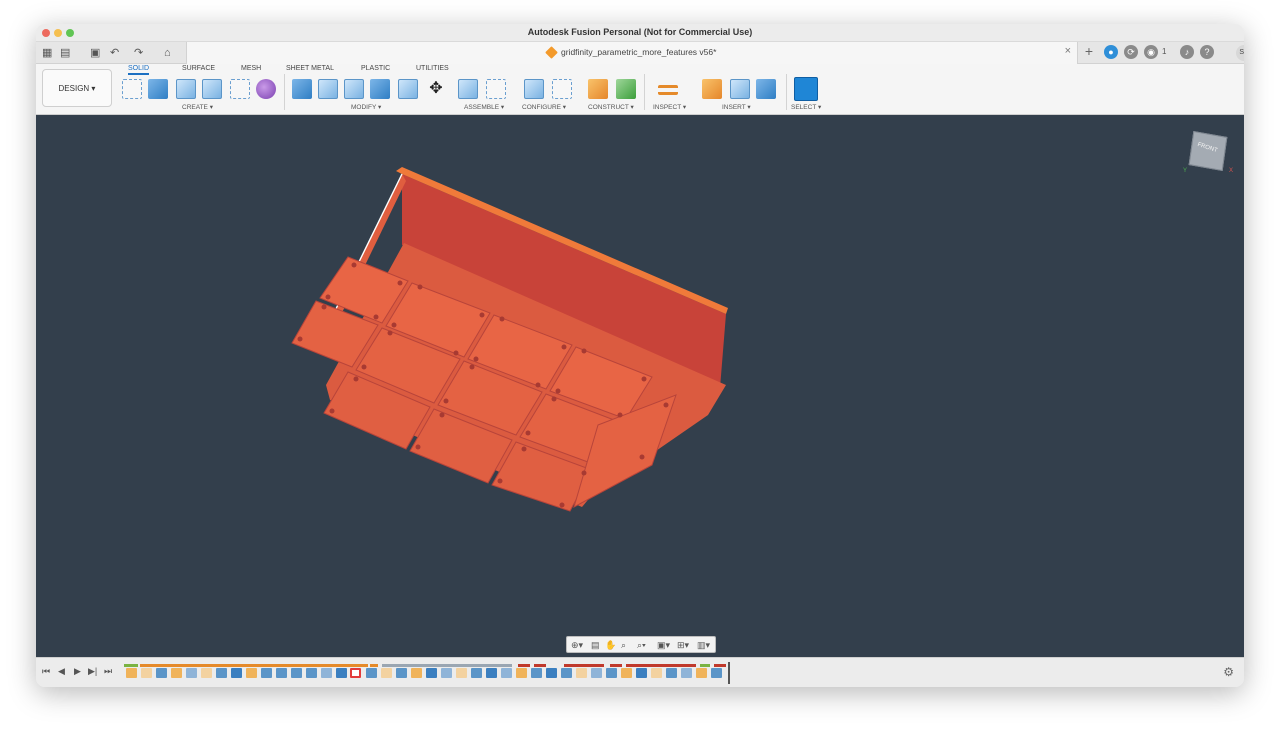 Image resolution: width=1280 pixels, height=735 pixels. What do you see at coordinates (65, 53) in the screenshot?
I see `file-icon: ▤` at bounding box center [65, 53].